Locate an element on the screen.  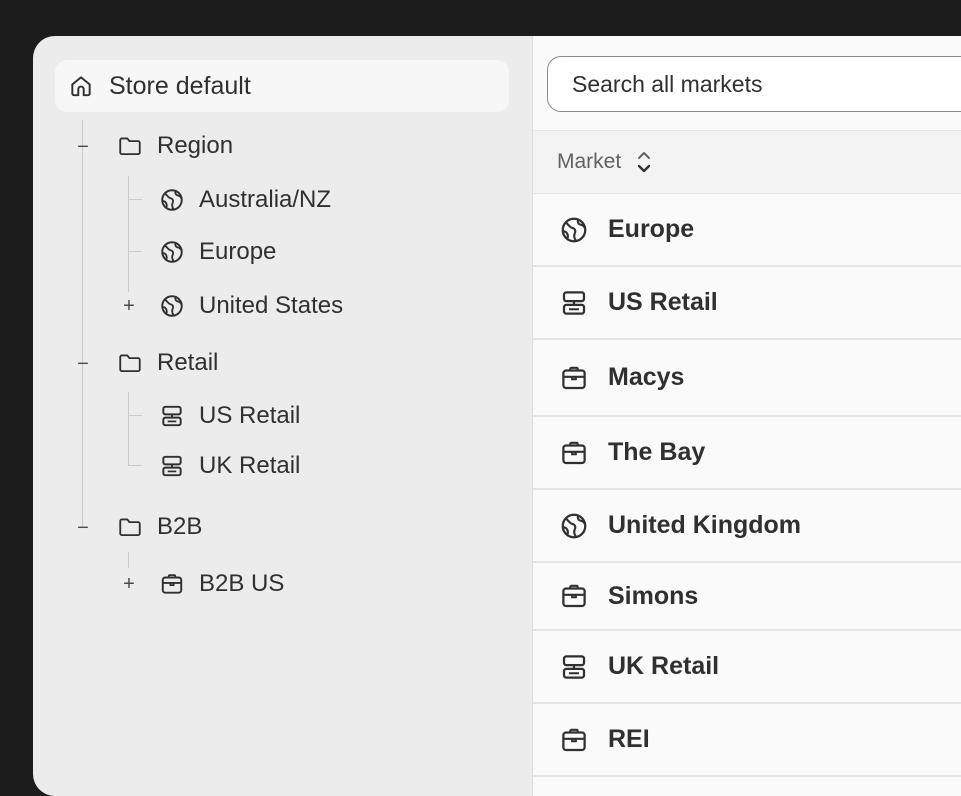
tree-root-store-default: Store default is located at coordinates (282, 86).